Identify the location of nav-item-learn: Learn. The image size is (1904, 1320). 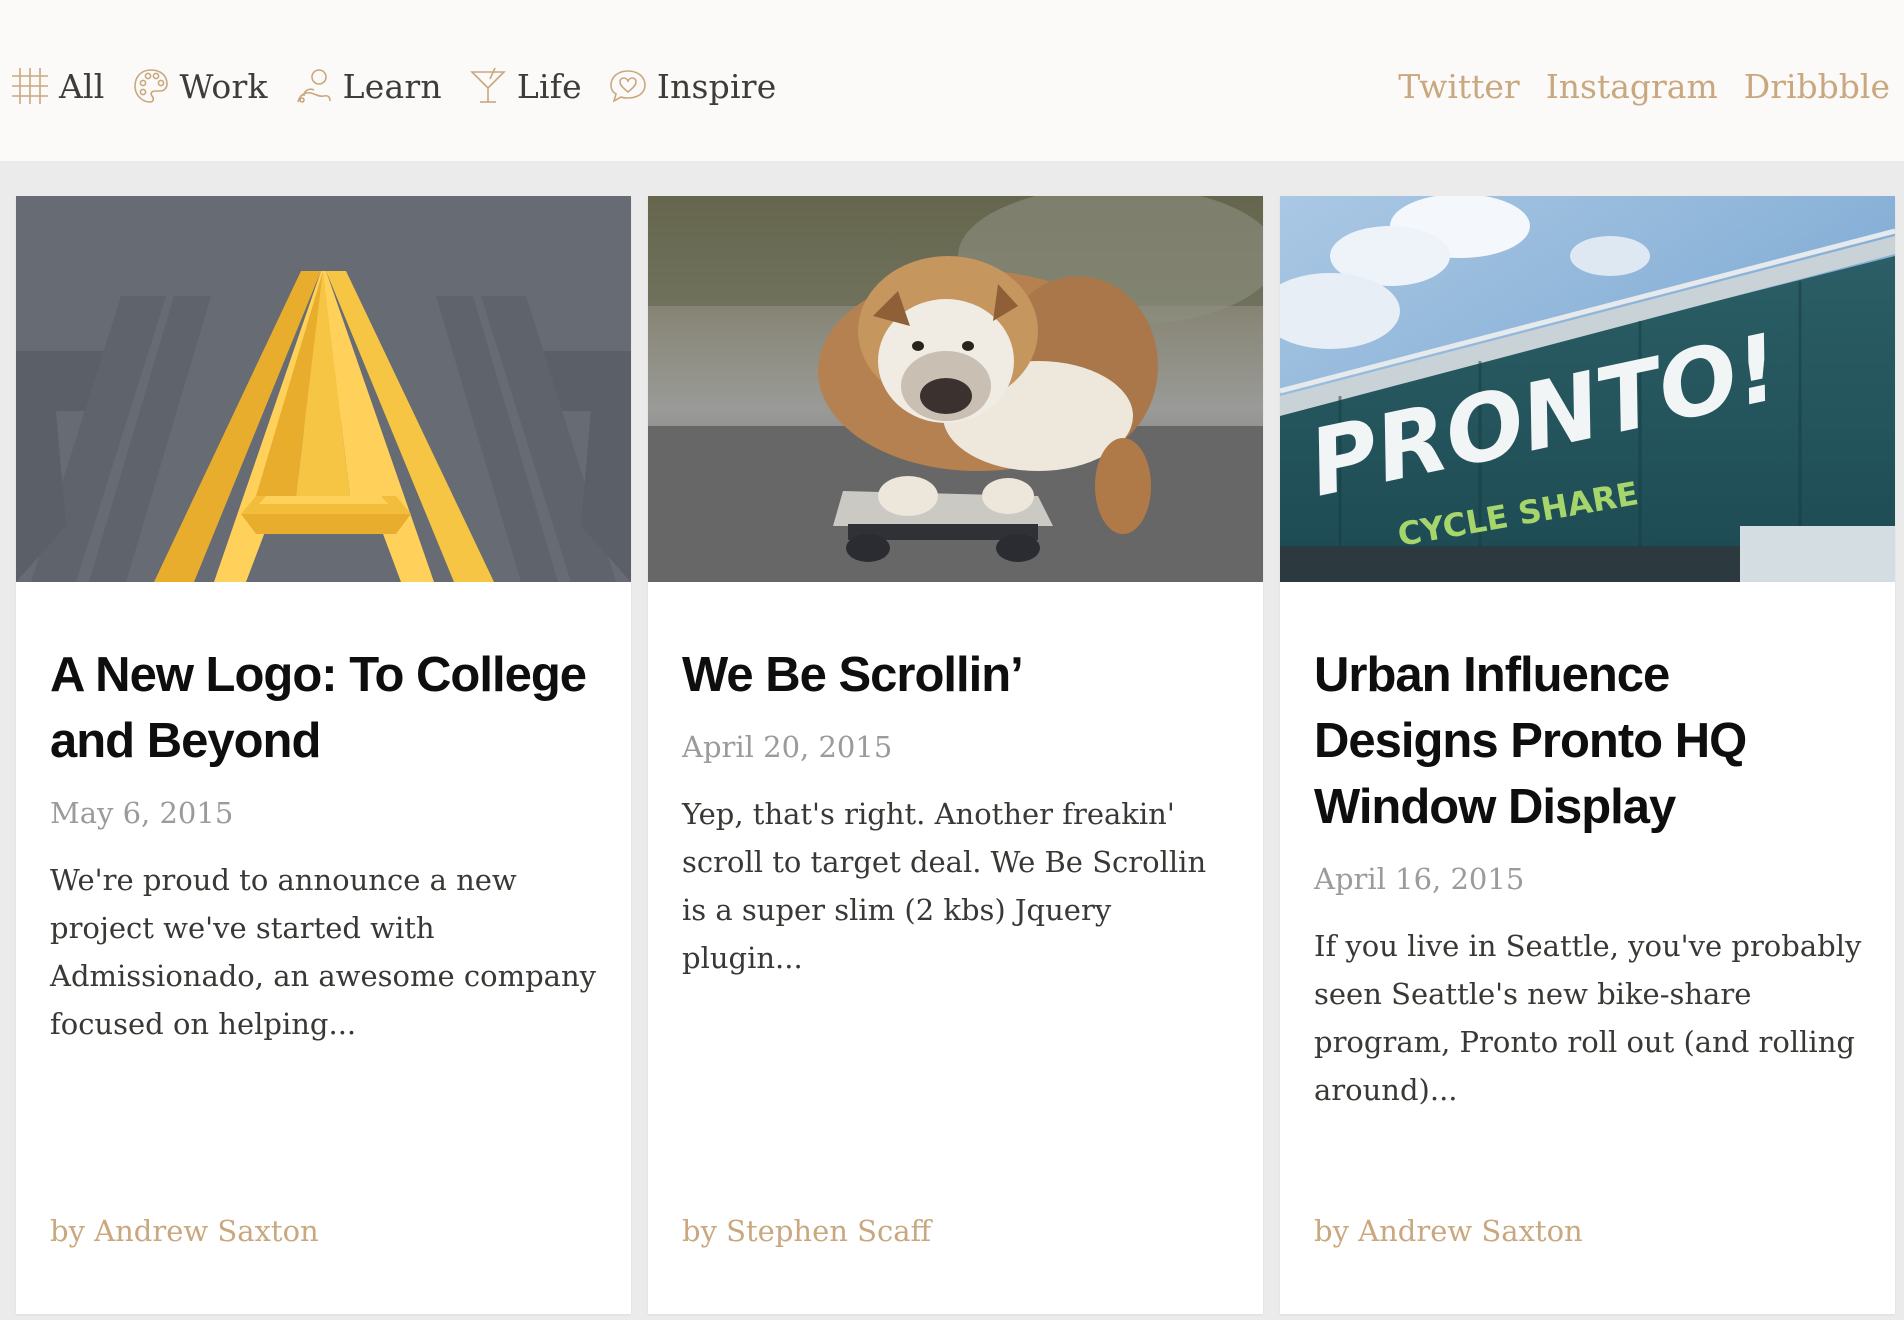
(368, 86).